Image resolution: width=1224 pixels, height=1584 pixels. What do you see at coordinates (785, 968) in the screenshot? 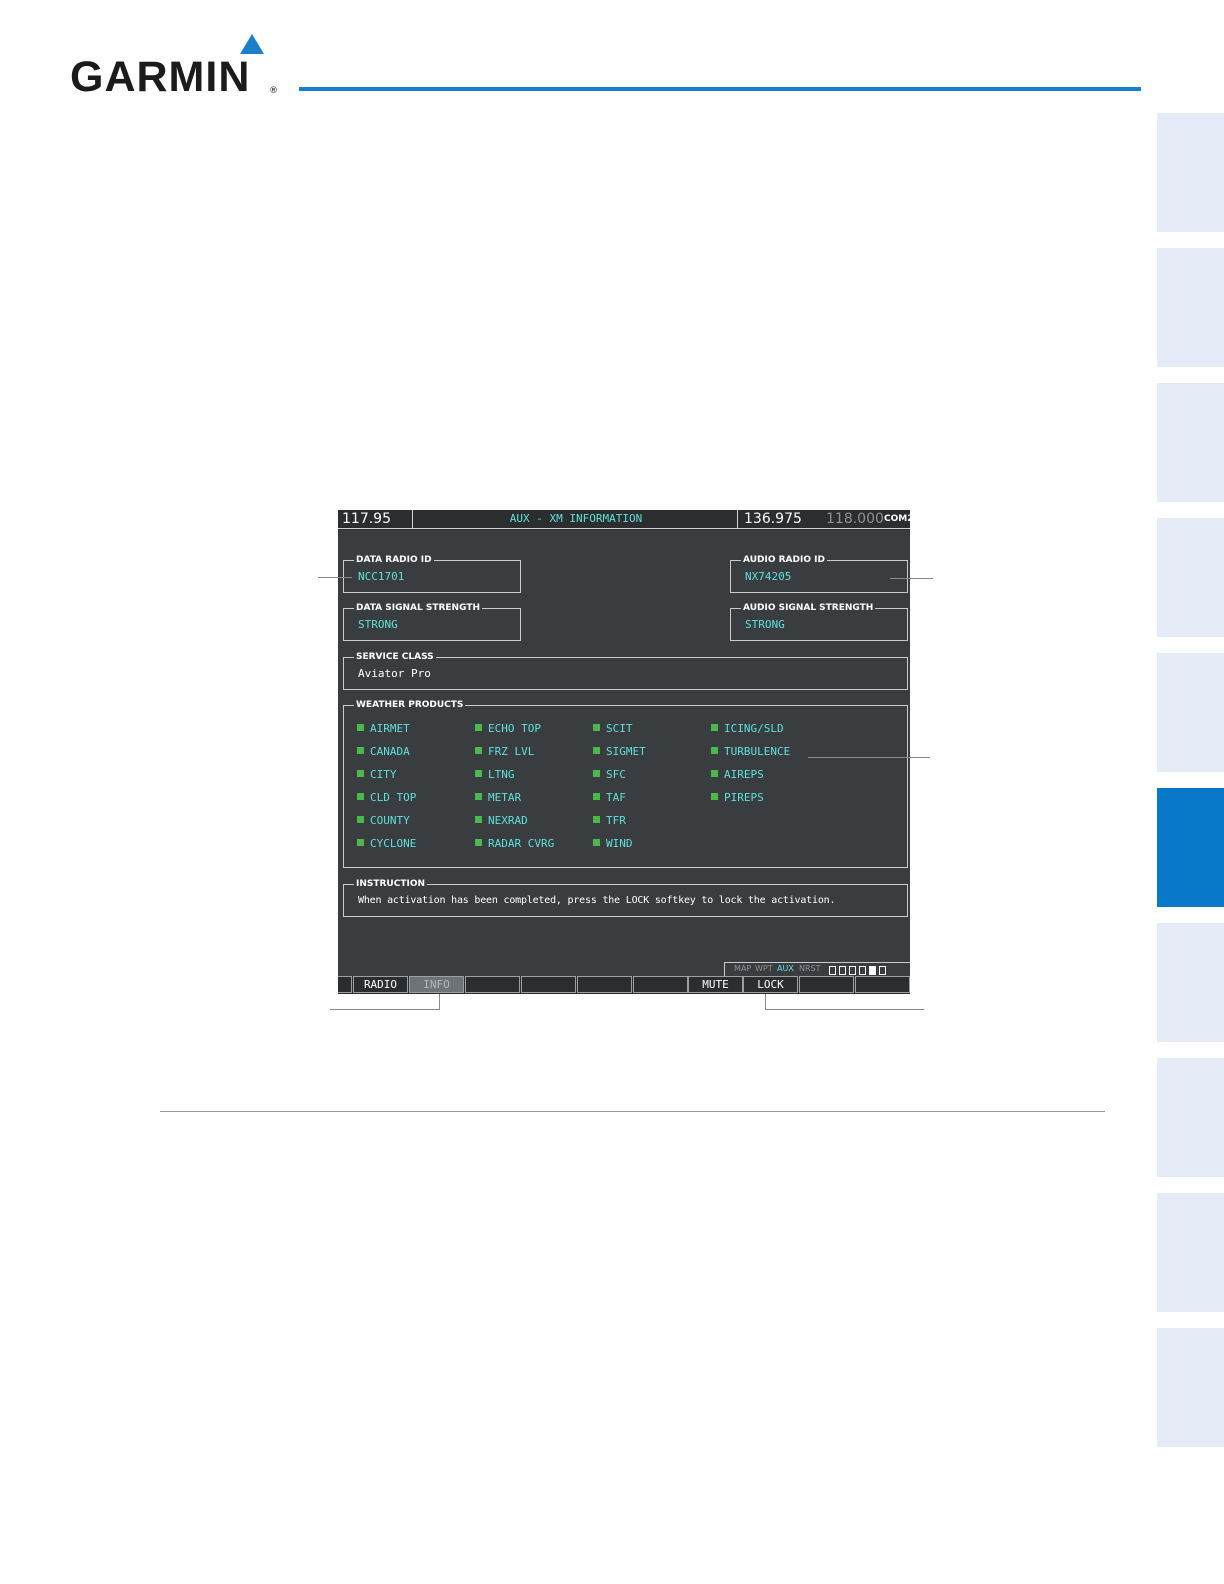
I see `page-group-aux-active: AUX` at bounding box center [785, 968].